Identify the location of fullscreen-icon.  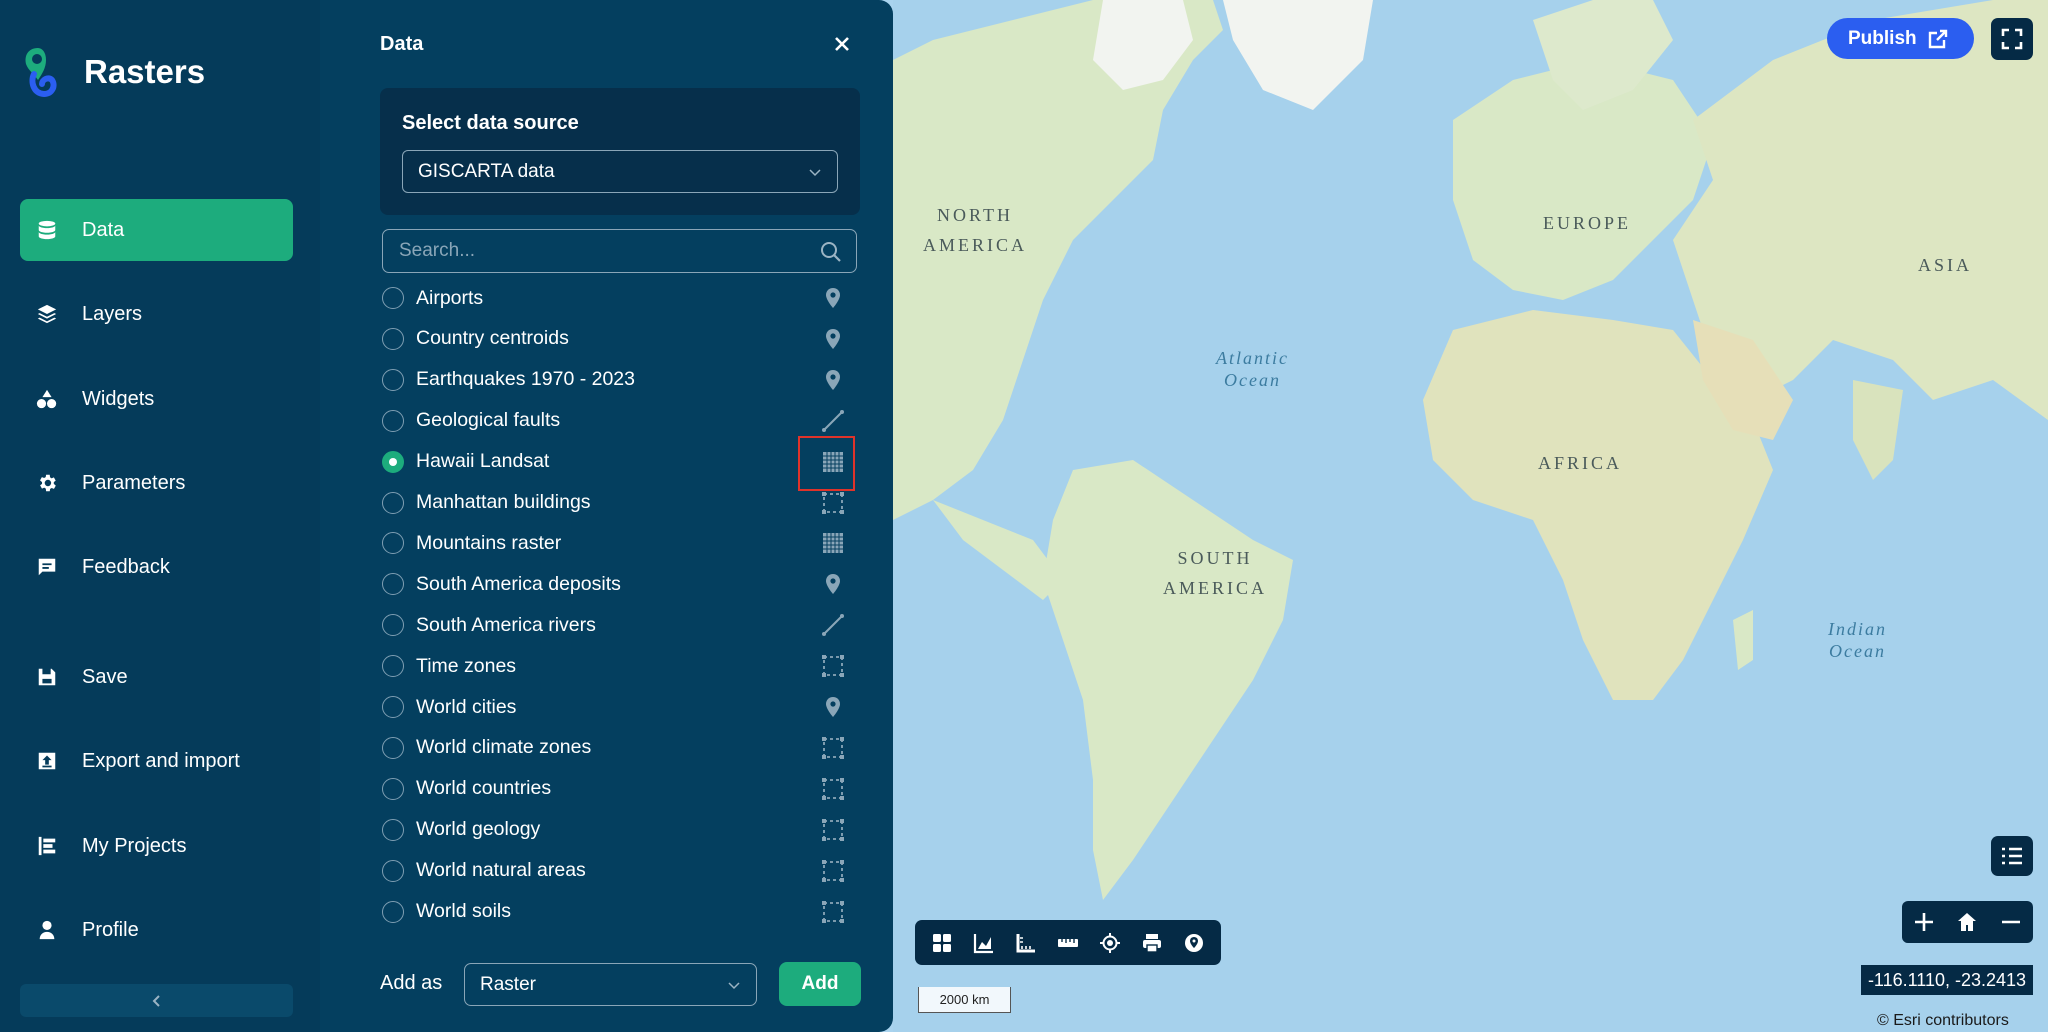
(2012, 39).